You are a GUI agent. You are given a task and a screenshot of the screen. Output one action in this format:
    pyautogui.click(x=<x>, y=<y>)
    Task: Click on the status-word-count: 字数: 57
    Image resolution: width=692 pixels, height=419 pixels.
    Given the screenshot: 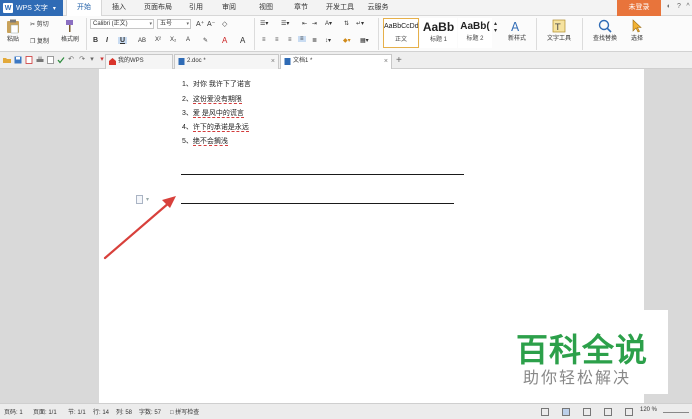 What is the action you would take?
    pyautogui.click(x=150, y=411)
    